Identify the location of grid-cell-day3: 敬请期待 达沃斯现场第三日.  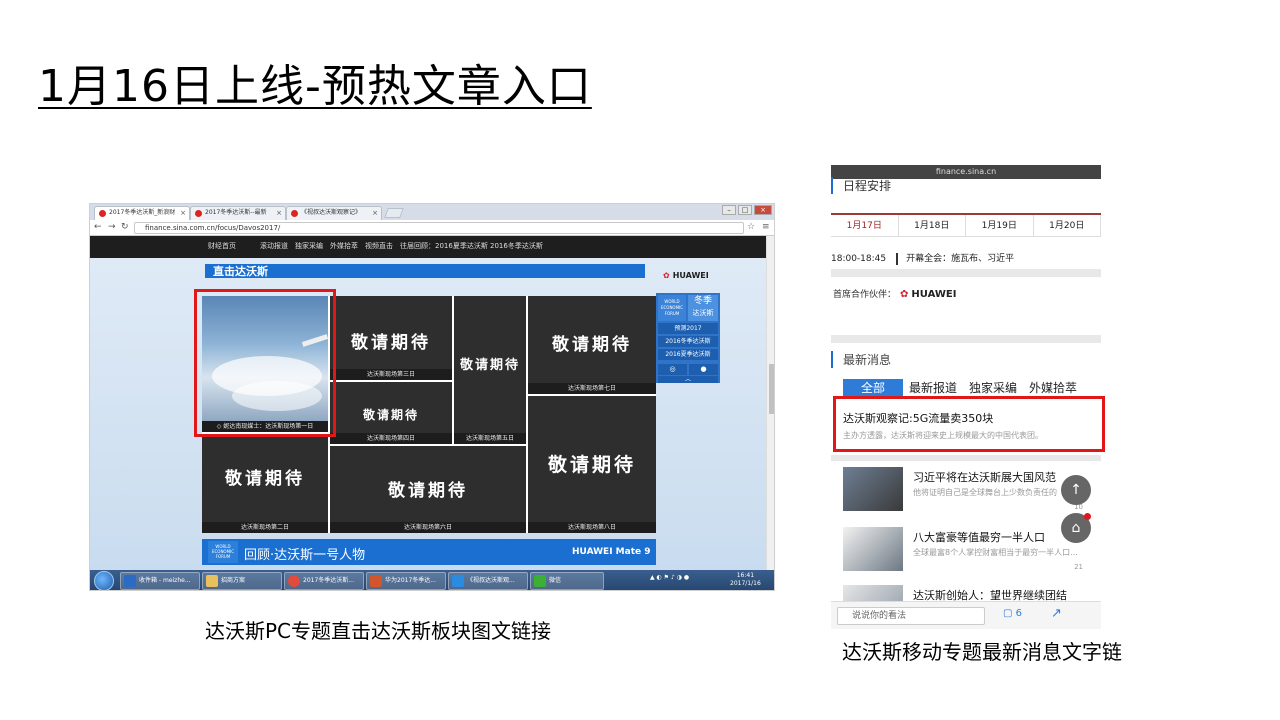
(391, 338).